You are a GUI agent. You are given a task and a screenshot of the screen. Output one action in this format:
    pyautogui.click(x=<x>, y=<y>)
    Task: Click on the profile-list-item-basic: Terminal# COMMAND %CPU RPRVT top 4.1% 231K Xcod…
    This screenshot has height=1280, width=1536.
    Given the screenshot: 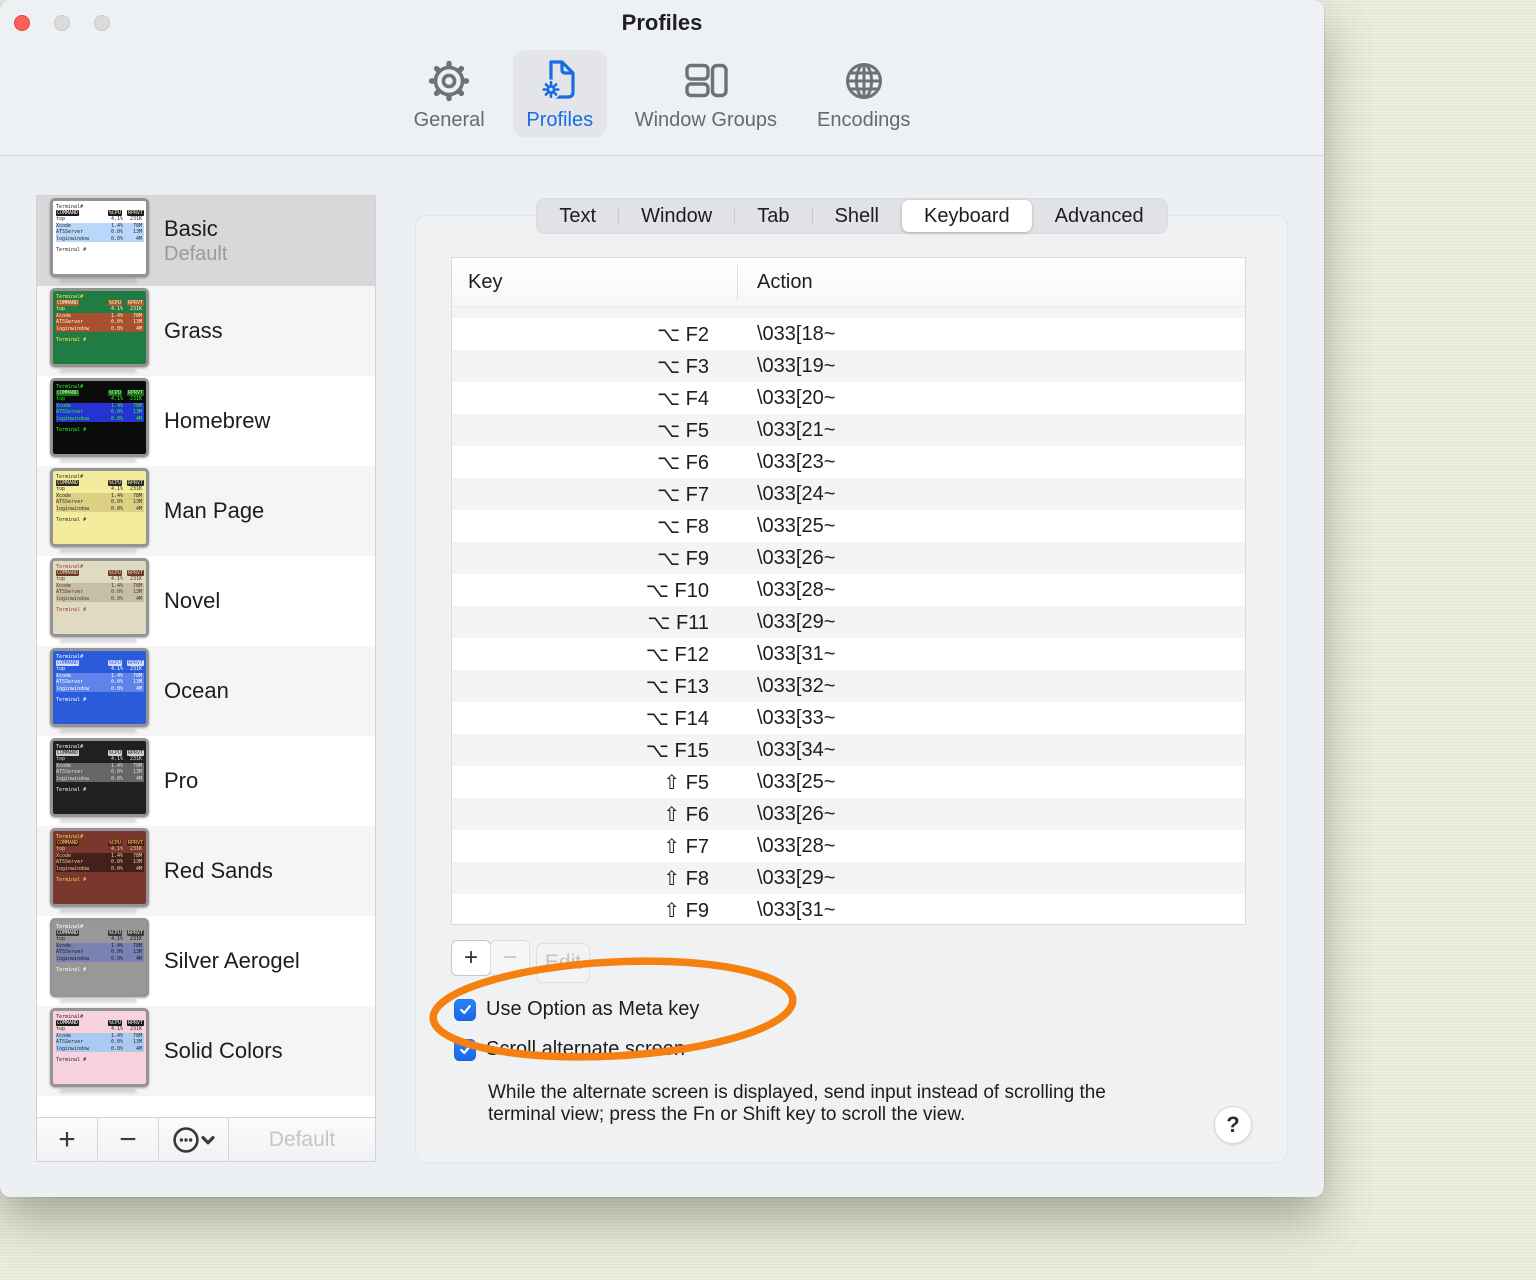 What is the action you would take?
    pyautogui.click(x=206, y=241)
    